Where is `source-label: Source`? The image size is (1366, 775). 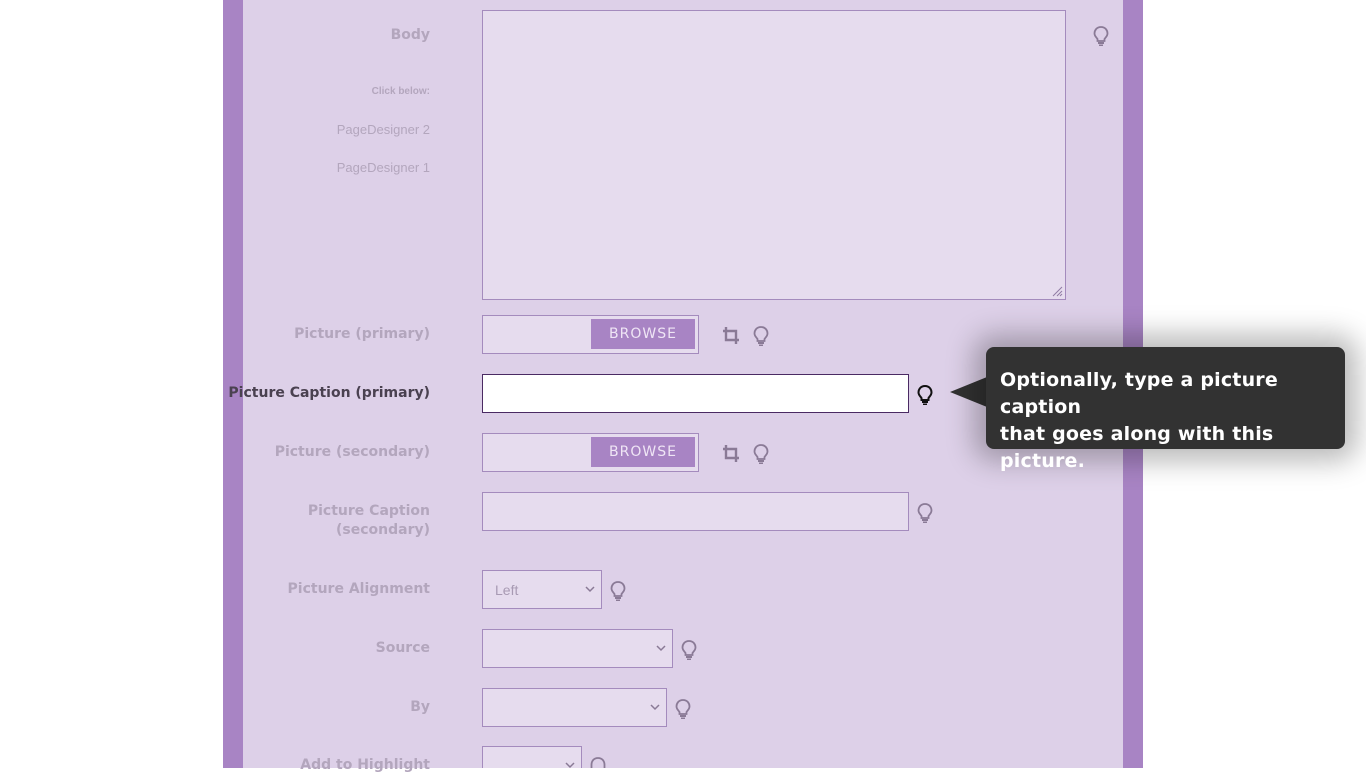 source-label: Source is located at coordinates (402, 648).